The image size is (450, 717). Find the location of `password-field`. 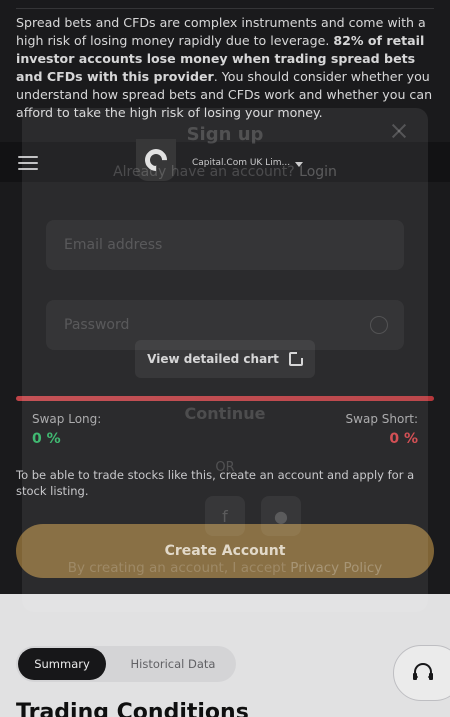

password-field is located at coordinates (225, 325).